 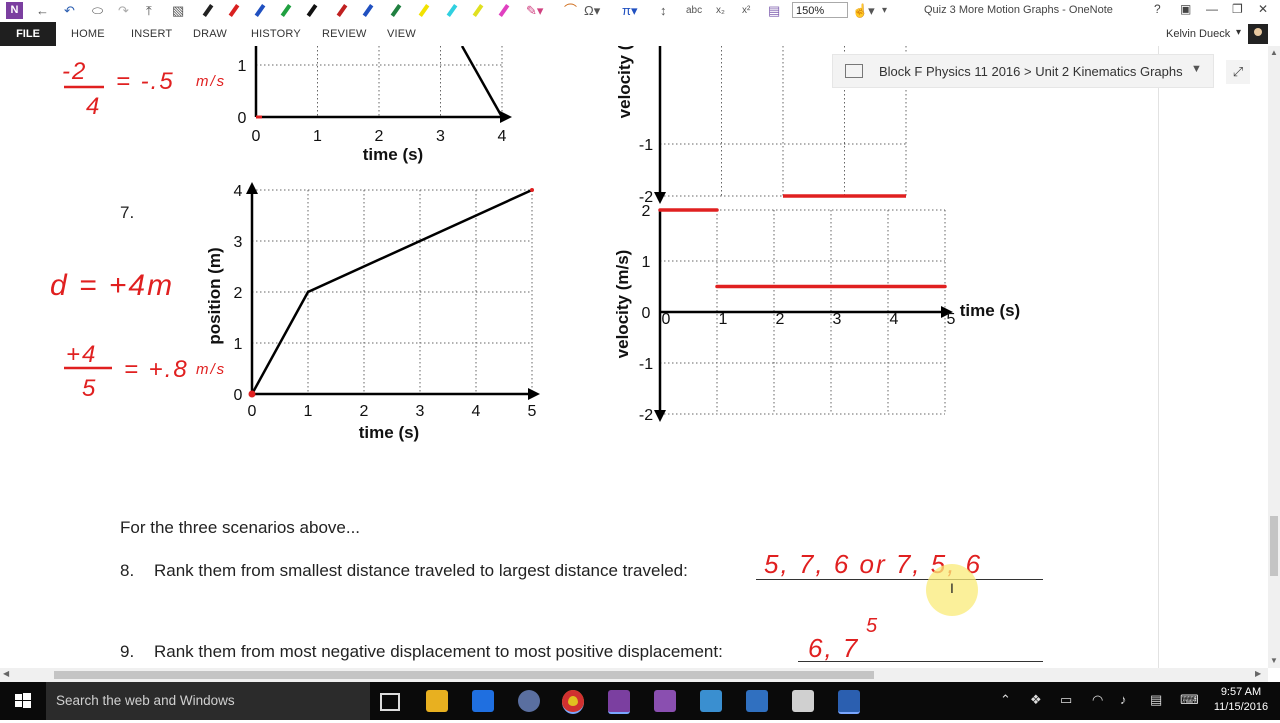 What do you see at coordinates (437, 701) in the screenshot?
I see `file-explorer-icon` at bounding box center [437, 701].